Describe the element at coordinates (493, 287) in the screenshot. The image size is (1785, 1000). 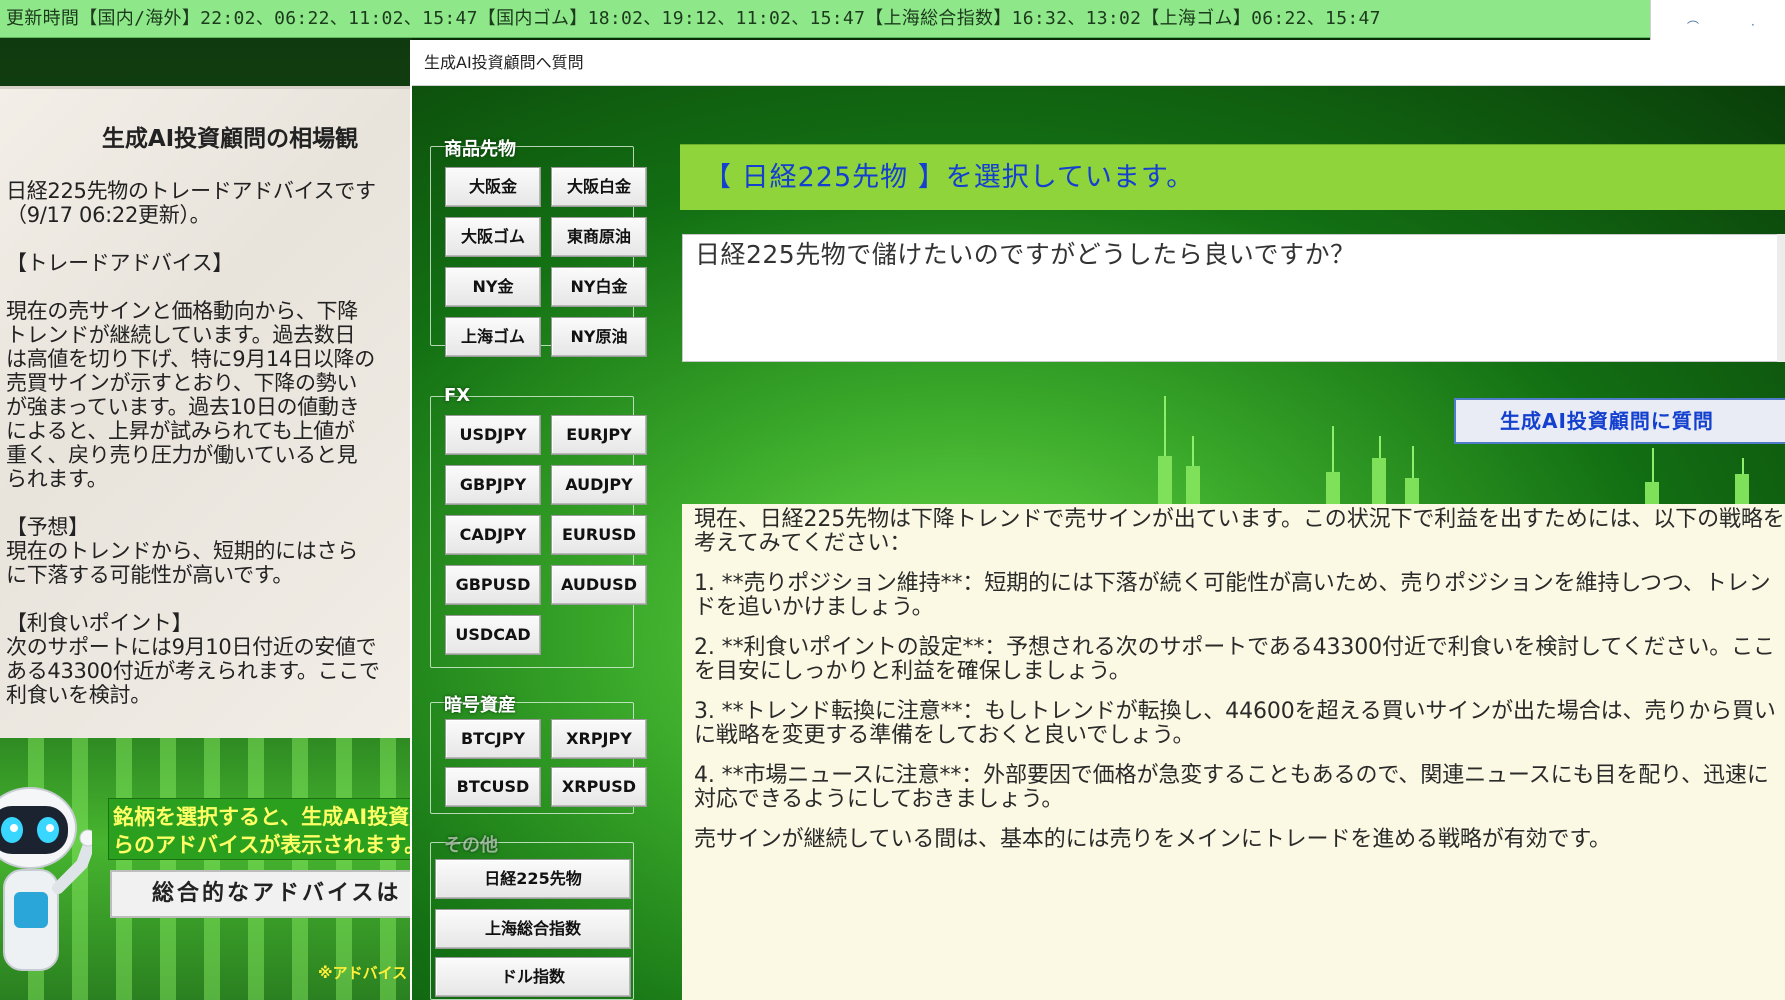
I see `button-ny-gold: NY金` at that location.